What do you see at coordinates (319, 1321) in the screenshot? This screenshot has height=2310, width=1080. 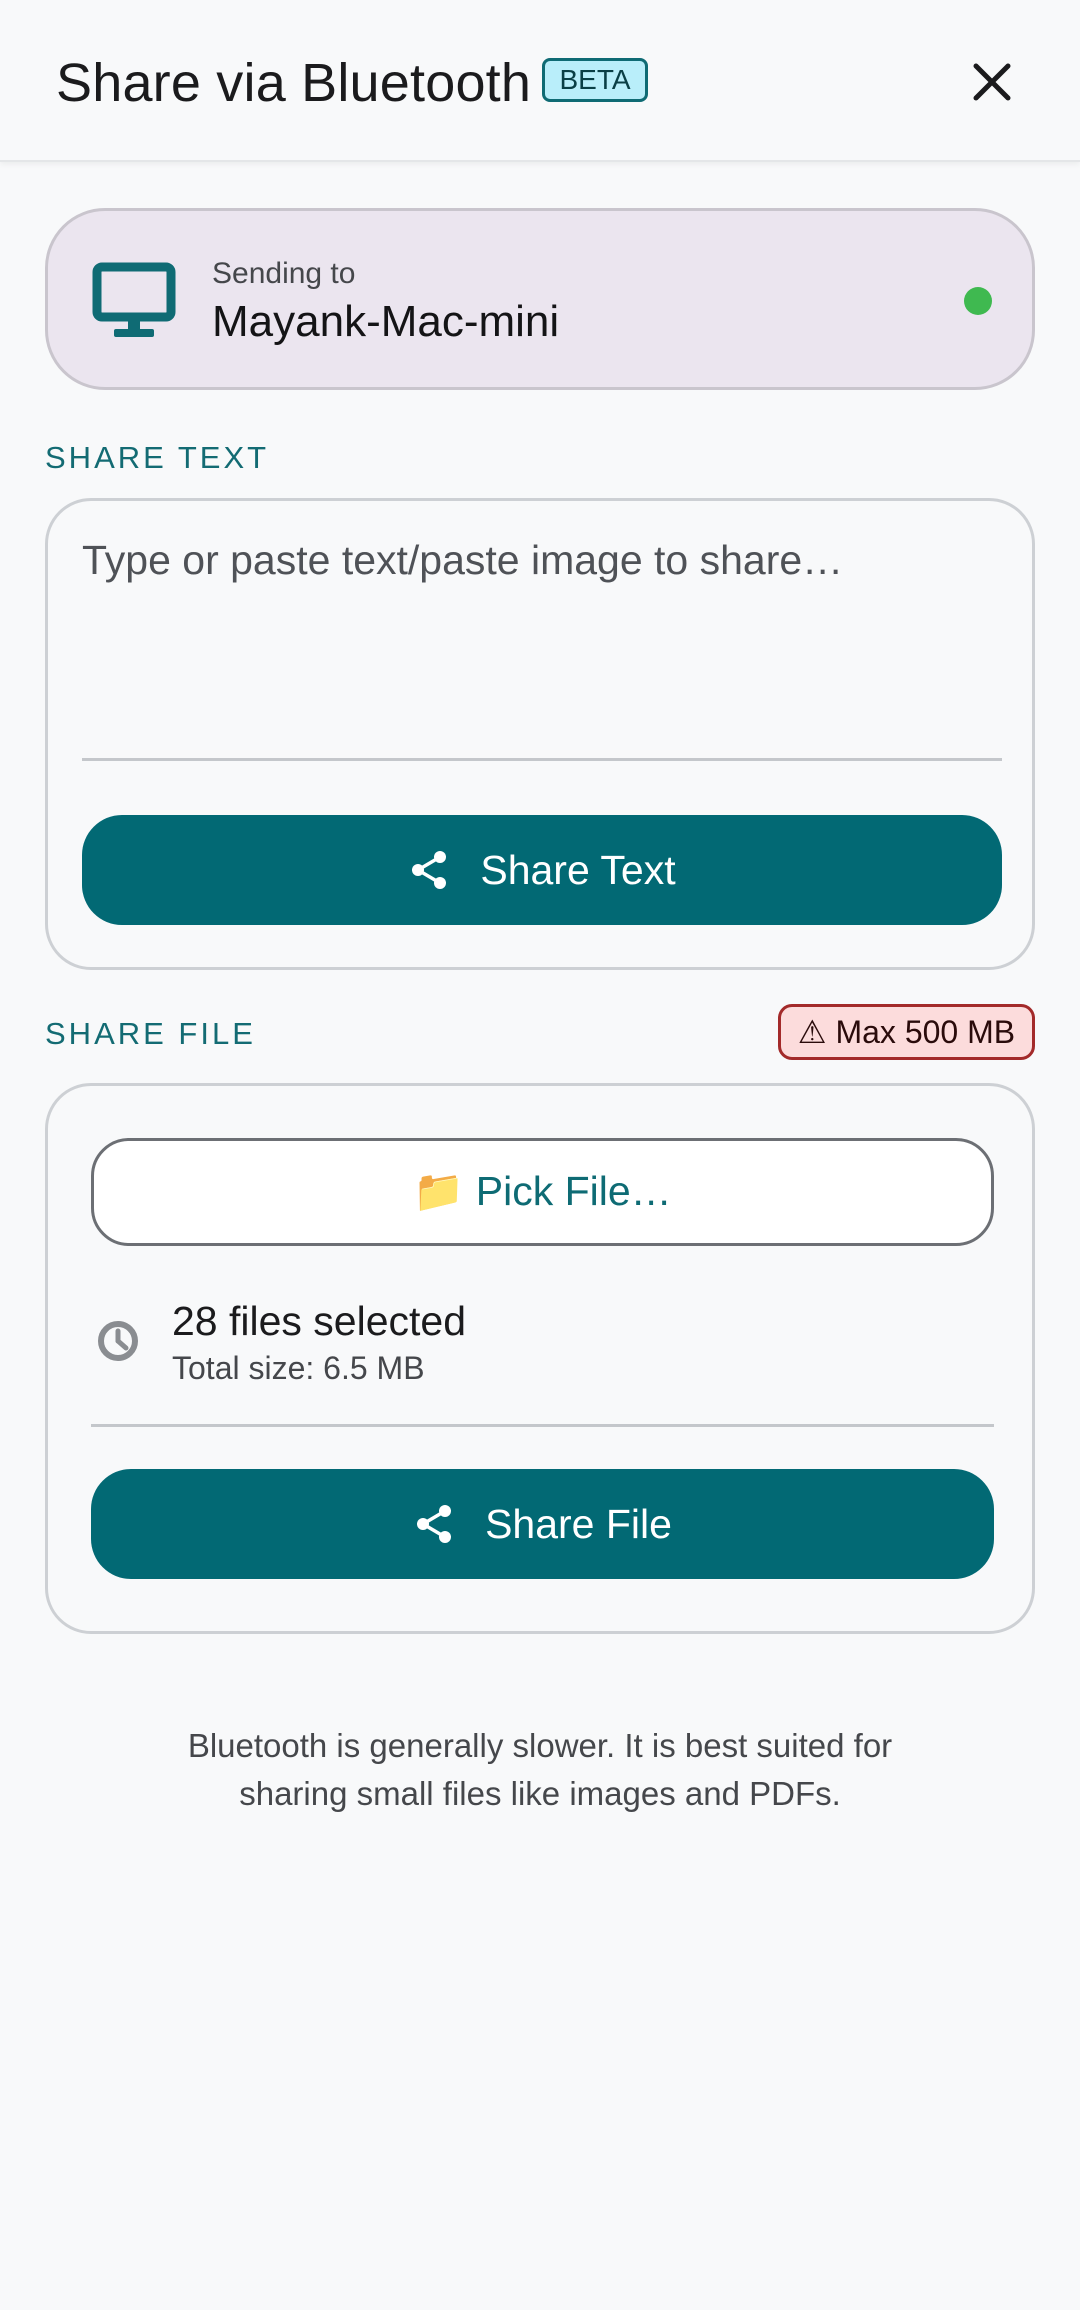 I see `files-count: 28 files selected` at bounding box center [319, 1321].